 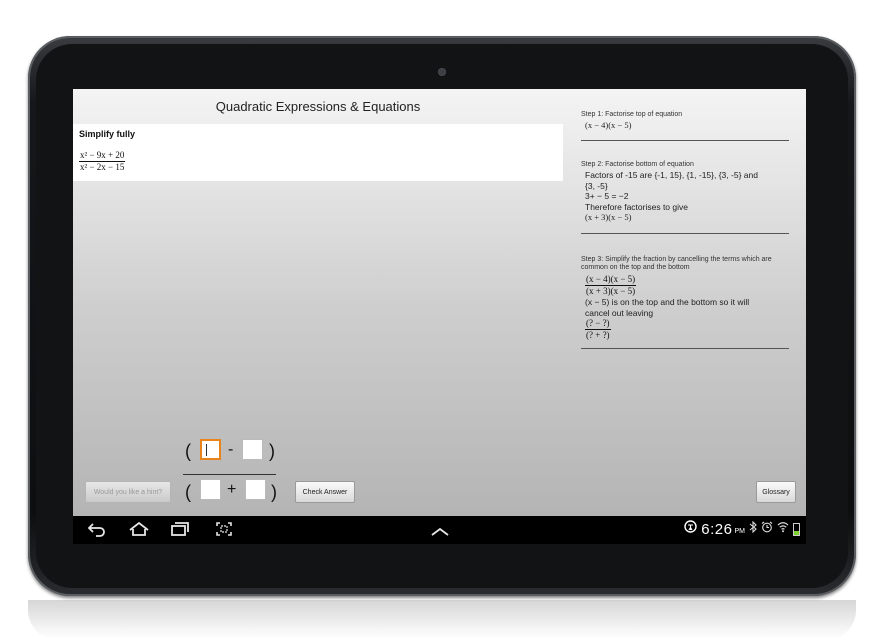 I want to click on step-3-fraction-1: (x − 4)(x − 5) (x + 3)(x − 5), so click(x=611, y=285).